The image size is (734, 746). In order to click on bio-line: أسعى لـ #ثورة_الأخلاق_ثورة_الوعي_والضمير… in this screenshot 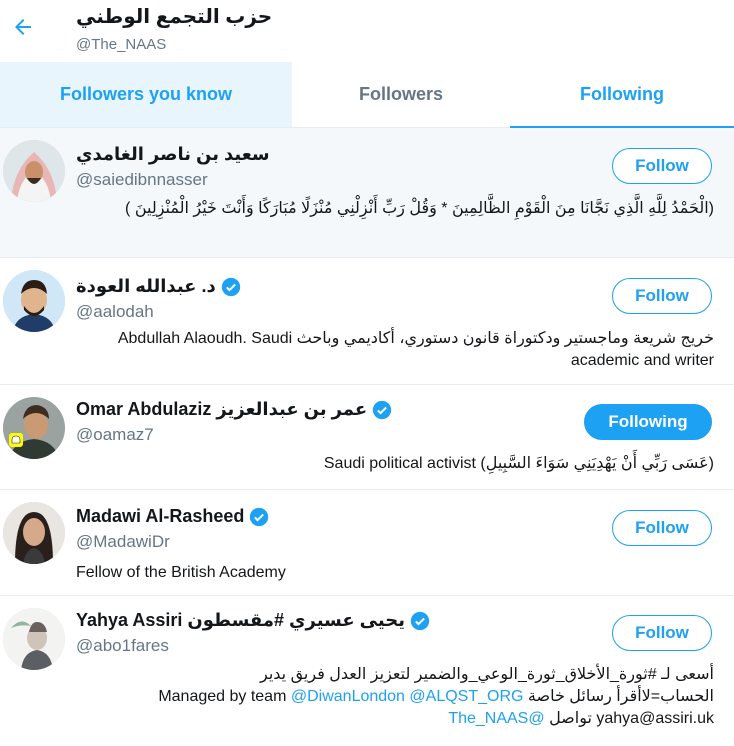, I will do `click(486, 674)`.